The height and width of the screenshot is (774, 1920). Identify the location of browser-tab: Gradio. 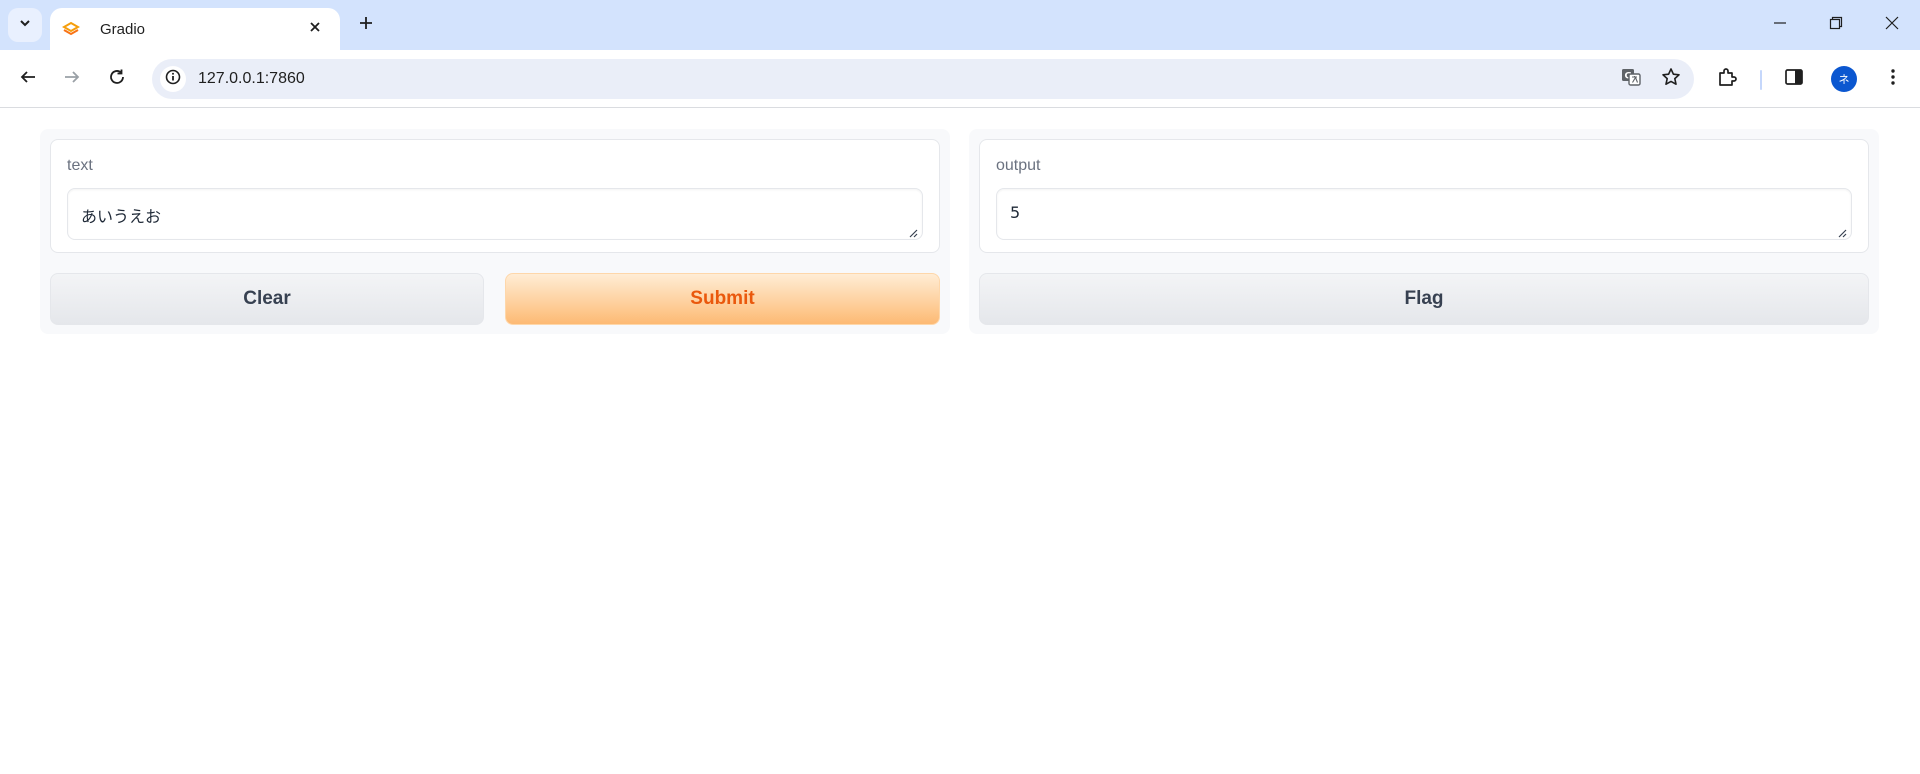
(195, 29).